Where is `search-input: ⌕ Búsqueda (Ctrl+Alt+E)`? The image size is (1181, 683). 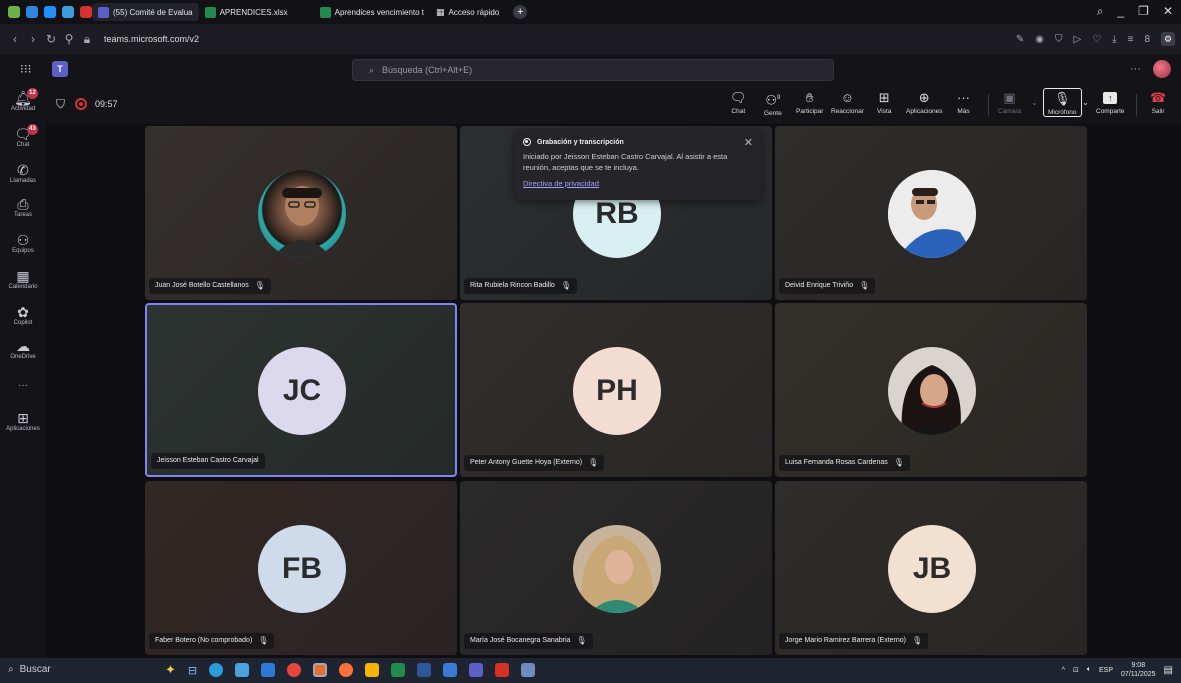 search-input: ⌕ Búsqueda (Ctrl+Alt+E) is located at coordinates (593, 70).